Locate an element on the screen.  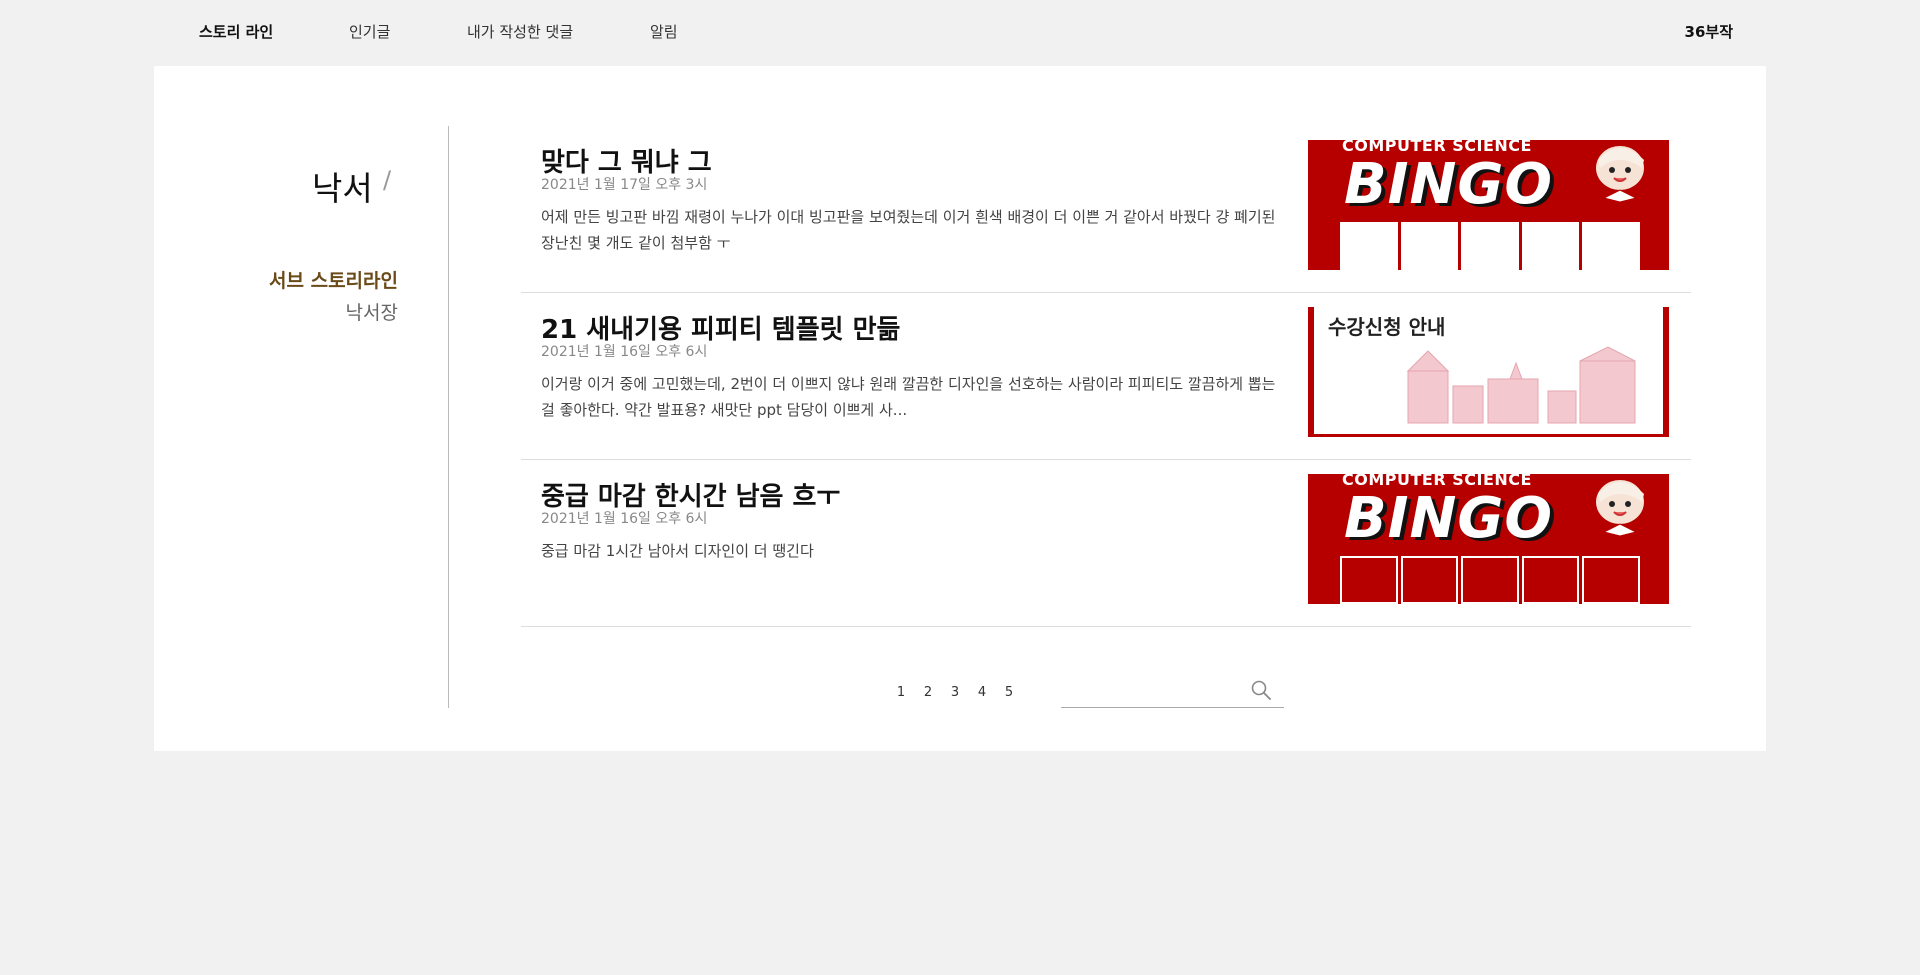
post-excerpt: 중급 마감 1시간 남아서 디자인이 더 땡긴다 is located at coordinates (677, 551).